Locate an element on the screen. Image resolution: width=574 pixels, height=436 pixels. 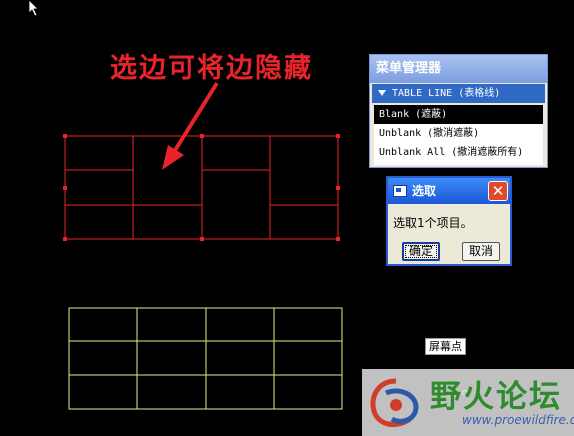
yellow-table is located at coordinates (205, 358).